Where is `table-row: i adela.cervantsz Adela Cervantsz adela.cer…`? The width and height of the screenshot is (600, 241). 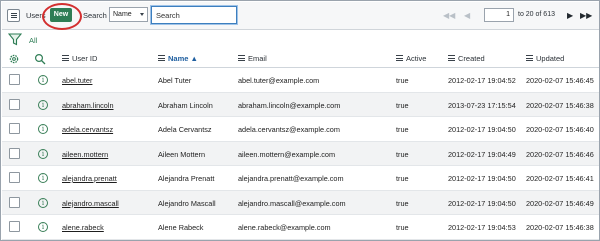
table-row: i adela.cervantsz Adela Cervantsz adela.cer… is located at coordinates (300, 129).